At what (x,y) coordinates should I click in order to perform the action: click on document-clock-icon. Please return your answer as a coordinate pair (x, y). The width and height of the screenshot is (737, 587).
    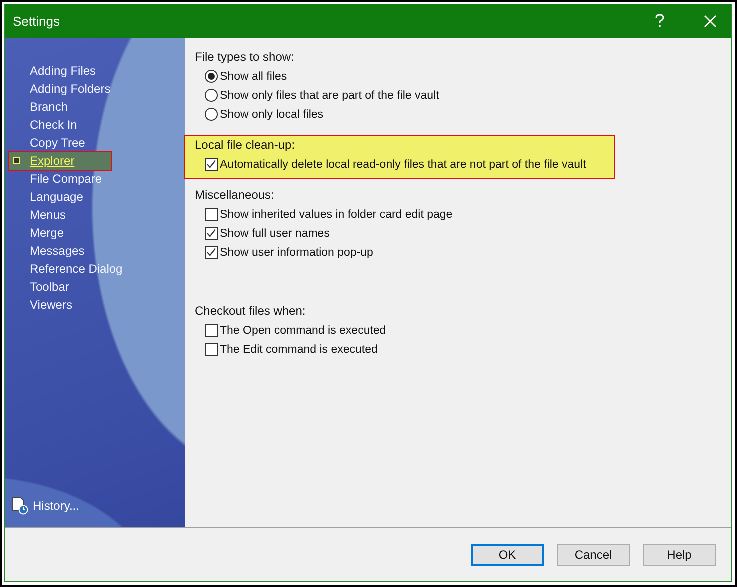
    Looking at the image, I should click on (20, 506).